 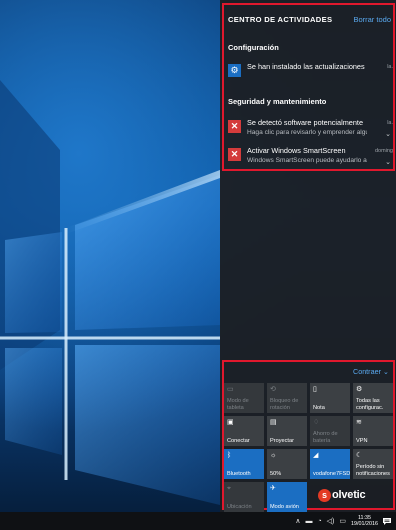 I want to click on action-center-title: CENTRO DE ACTIVIDADES, so click(x=280, y=19).